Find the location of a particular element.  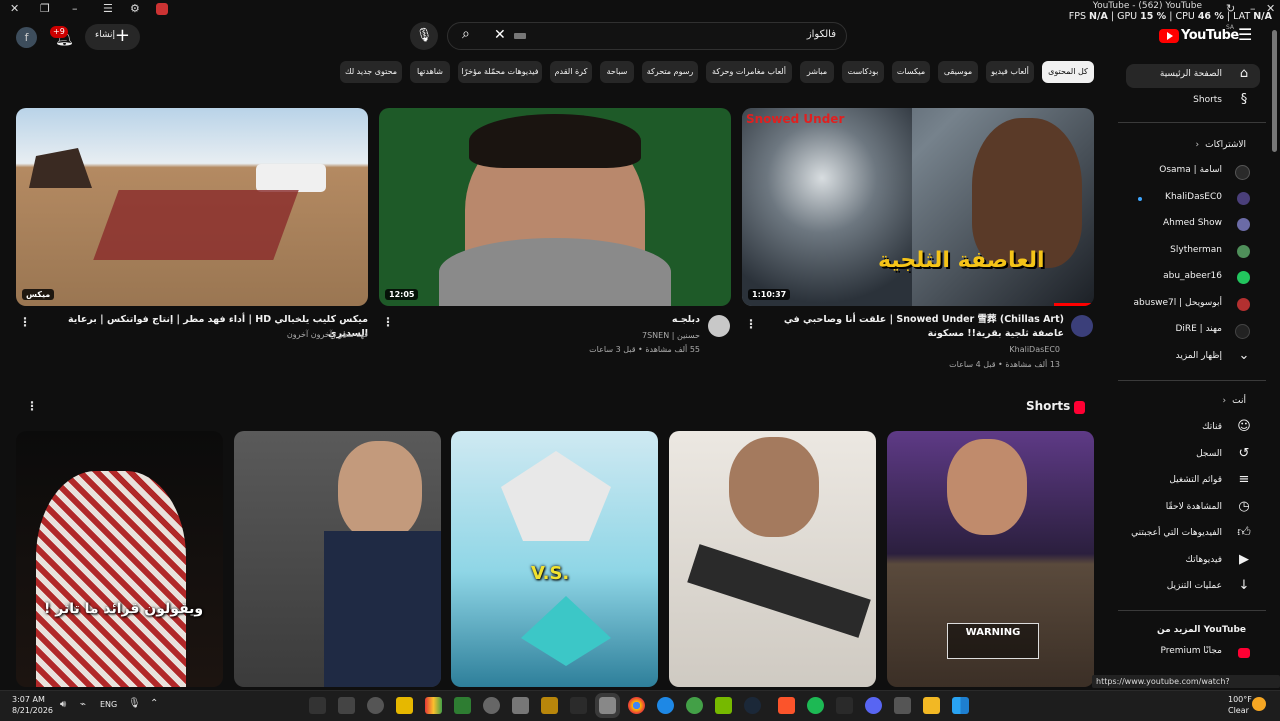

restore-icon: ❐ is located at coordinates (45, 8).